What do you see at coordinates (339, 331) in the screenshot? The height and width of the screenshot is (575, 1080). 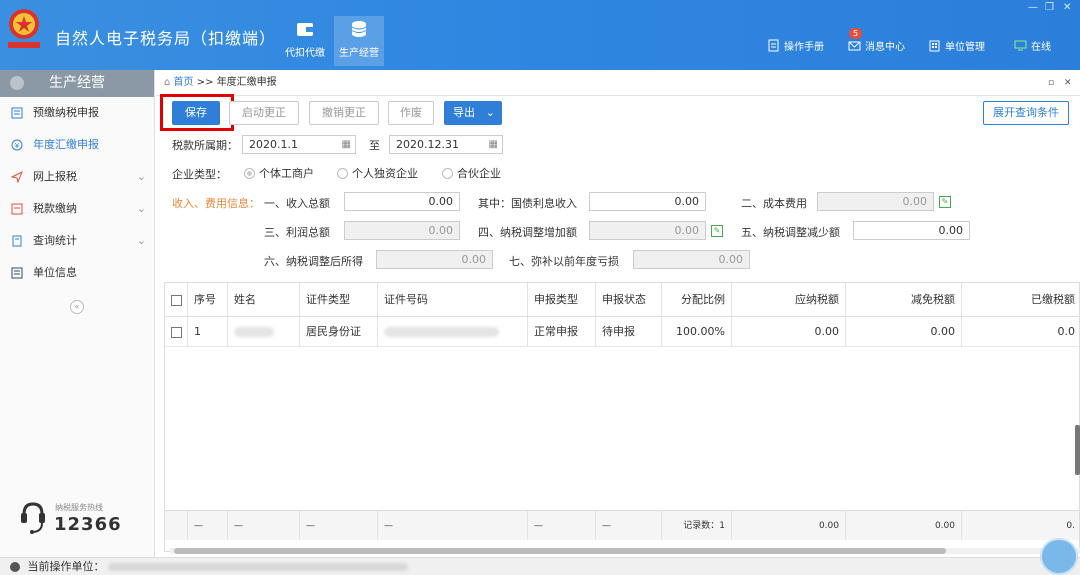 I see `row-id-type: 居民身份证` at bounding box center [339, 331].